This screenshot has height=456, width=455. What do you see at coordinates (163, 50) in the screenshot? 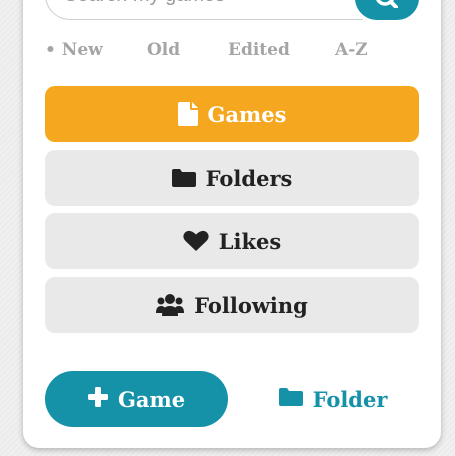
I see `sort-old: Old` at bounding box center [163, 50].